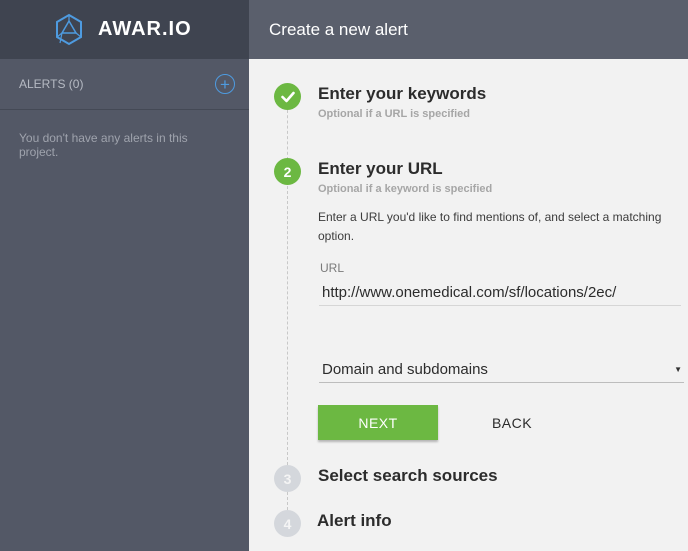 The image size is (688, 551). What do you see at coordinates (405, 369) in the screenshot?
I see `match-option-value: Domain and subdomains` at bounding box center [405, 369].